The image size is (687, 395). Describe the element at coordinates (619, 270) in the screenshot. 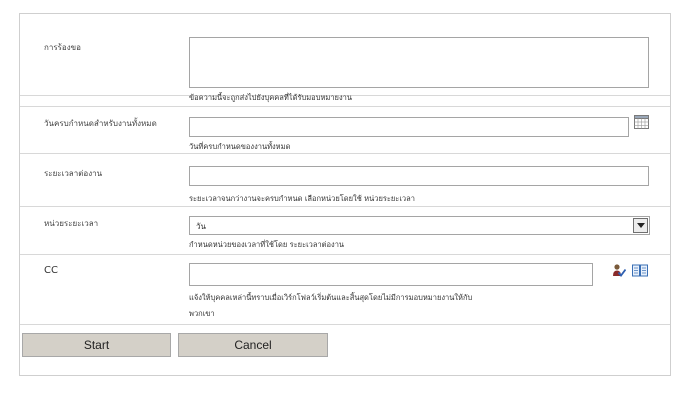

I see `check-names-icon` at that location.